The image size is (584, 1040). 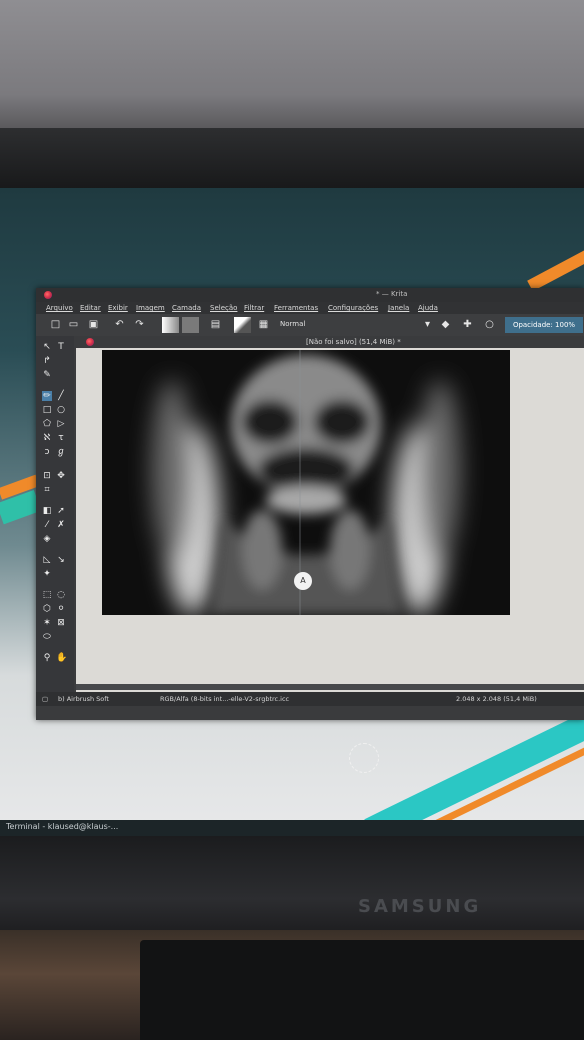 I want to click on blend-mode-select: Normal, so click(x=292, y=324).